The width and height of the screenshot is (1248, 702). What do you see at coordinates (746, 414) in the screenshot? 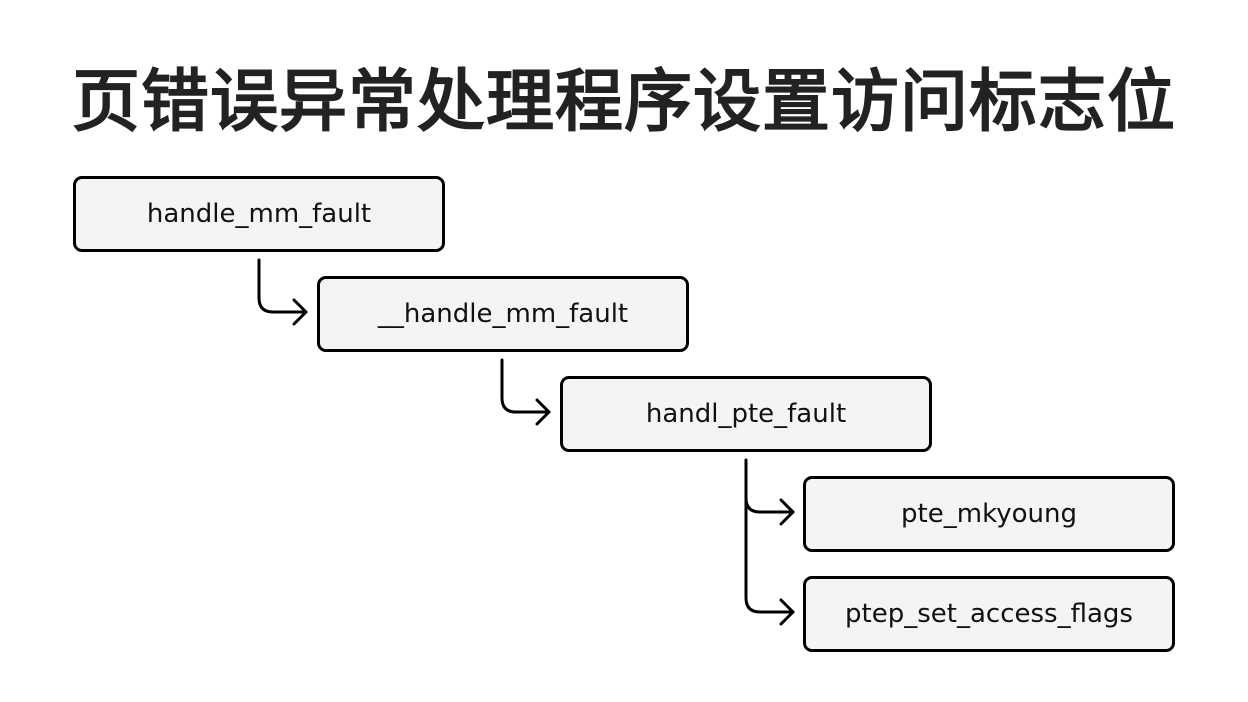
I see `node-handl_pte_fault: handl_pte_fault` at bounding box center [746, 414].